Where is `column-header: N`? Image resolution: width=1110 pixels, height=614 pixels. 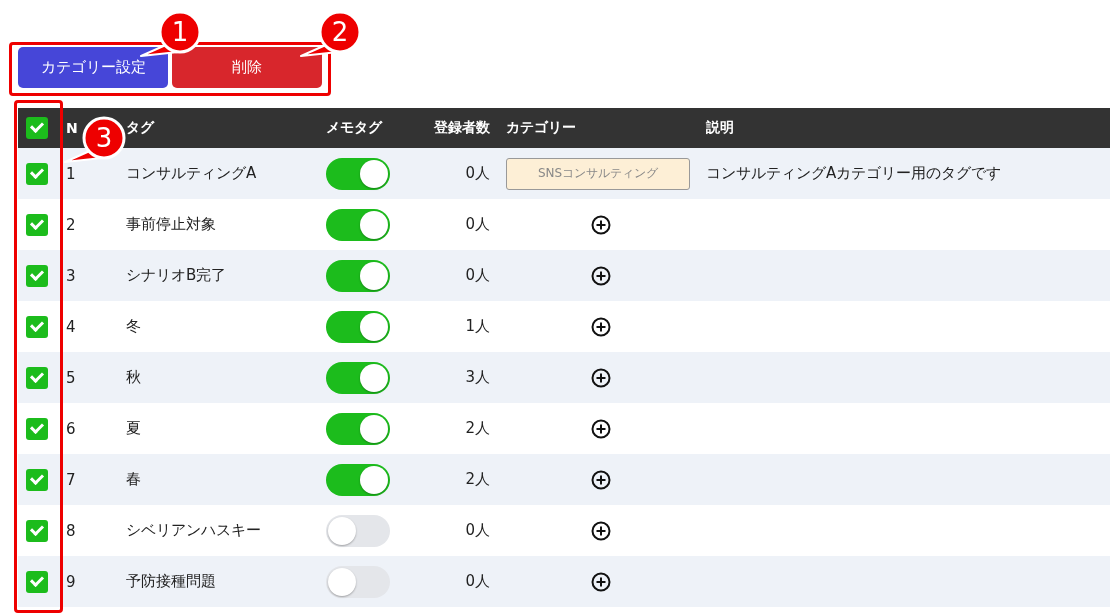 column-header: N is located at coordinates (72, 128).